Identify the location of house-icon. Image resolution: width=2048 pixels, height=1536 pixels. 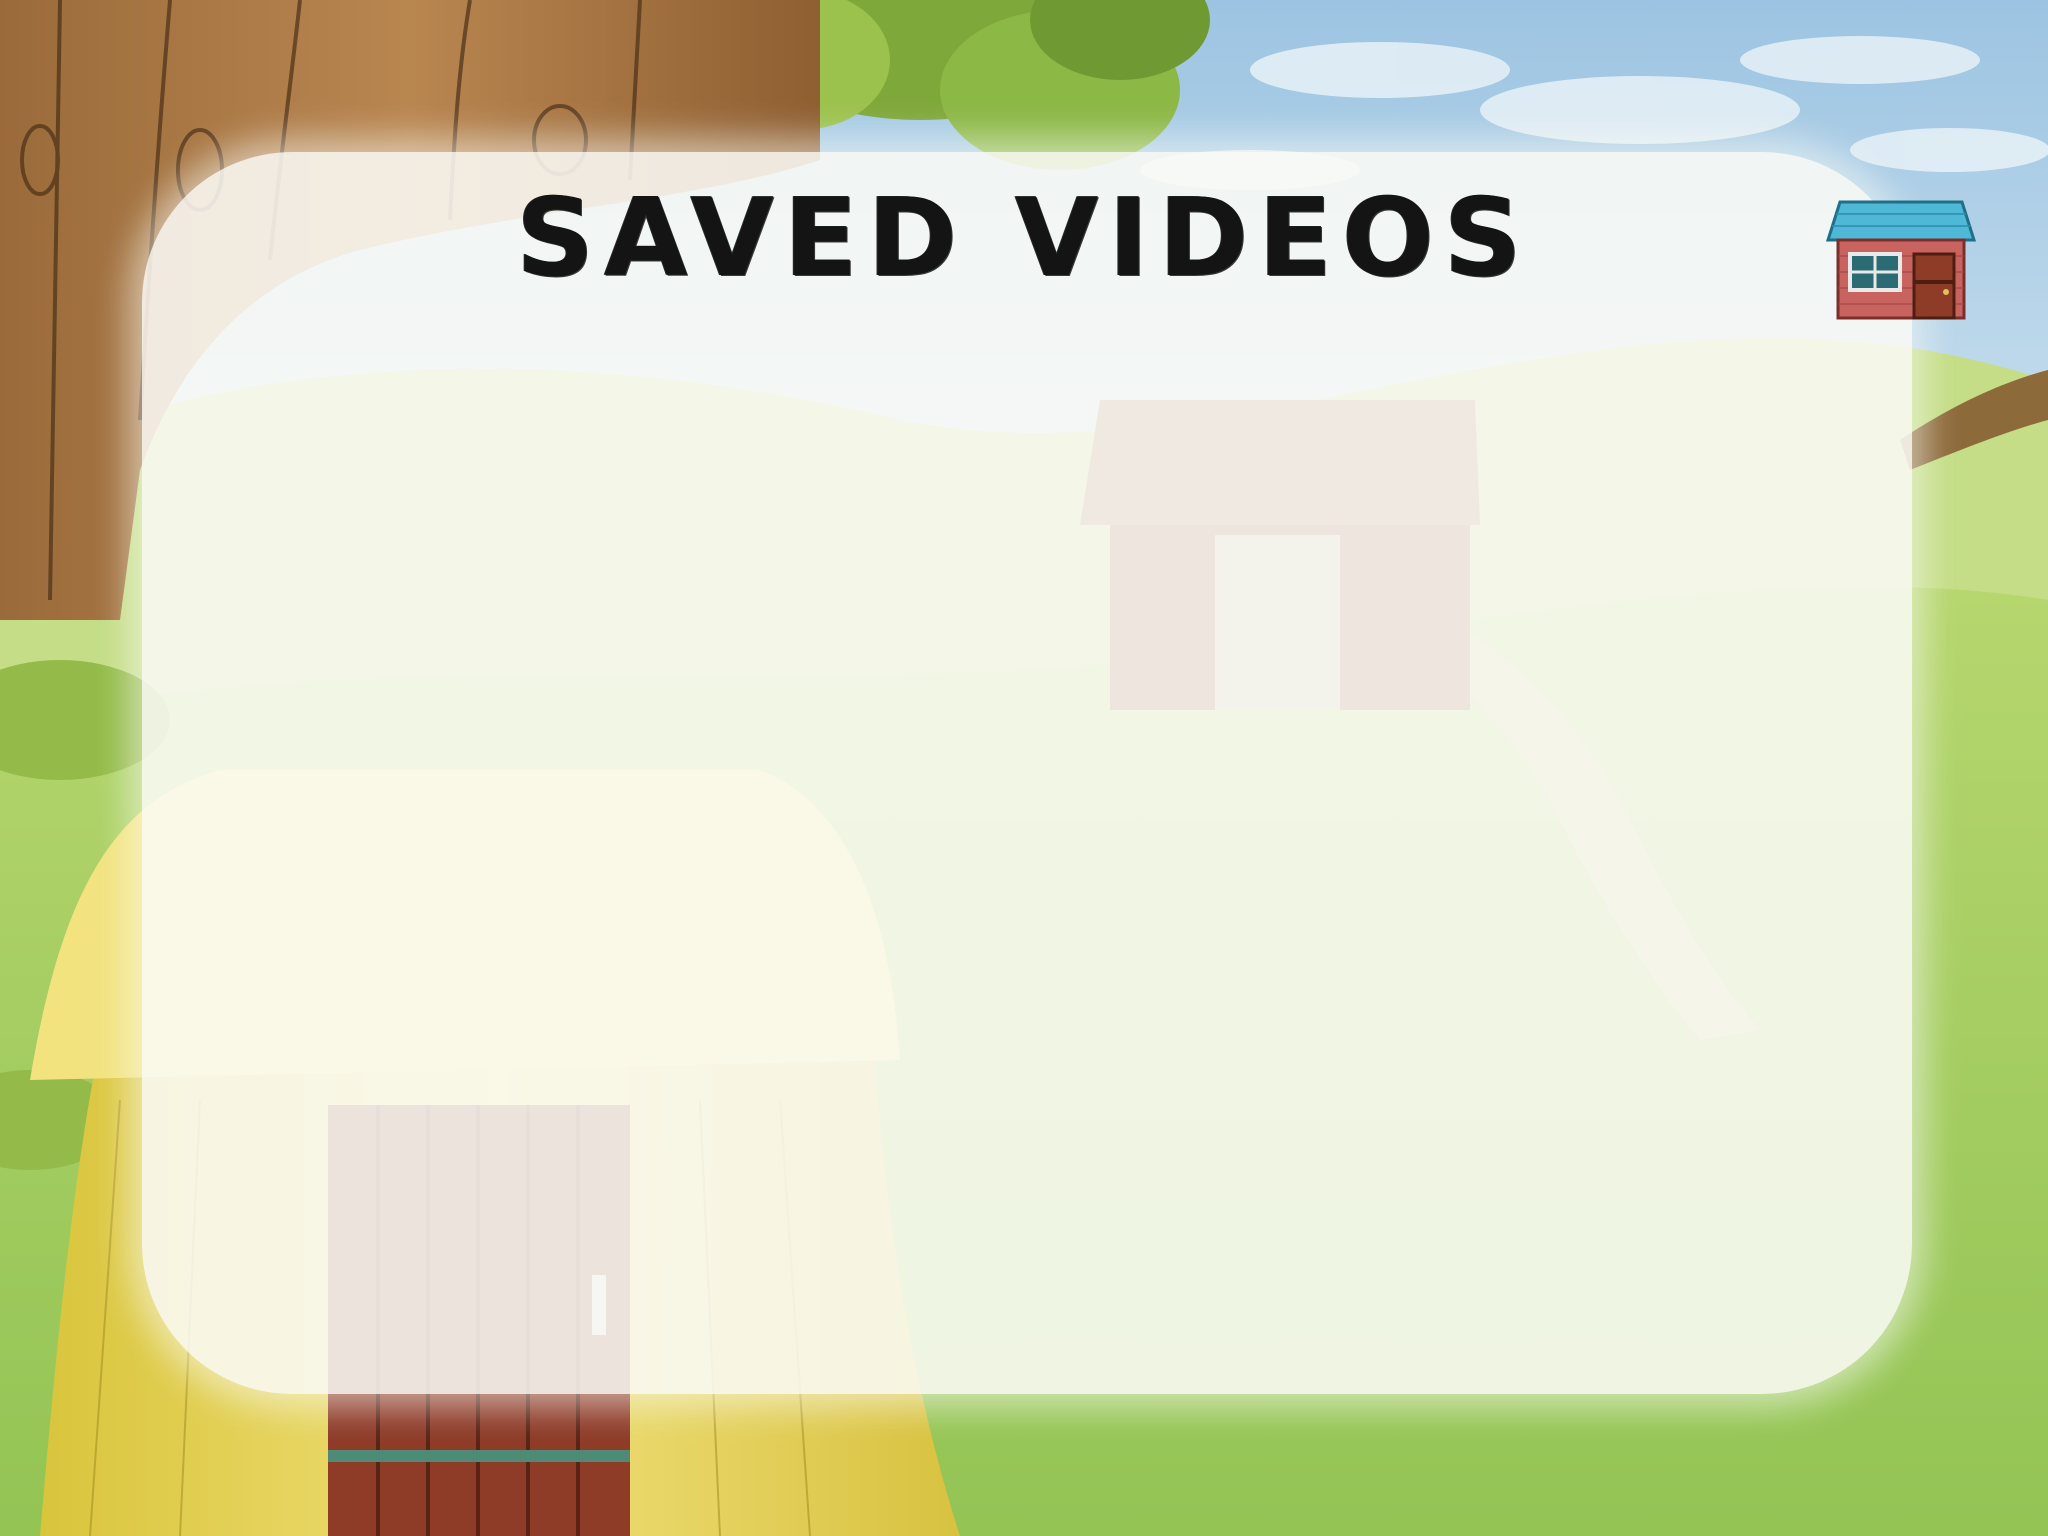
(1901, 260).